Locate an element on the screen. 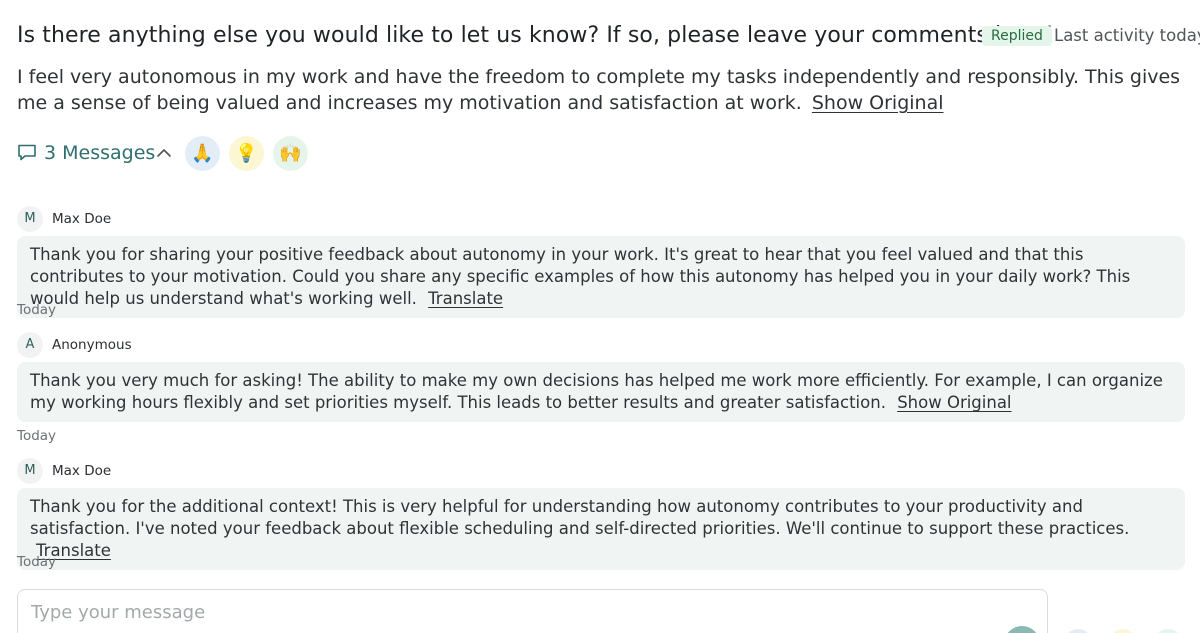  status-badge: Replied is located at coordinates (1017, 36).